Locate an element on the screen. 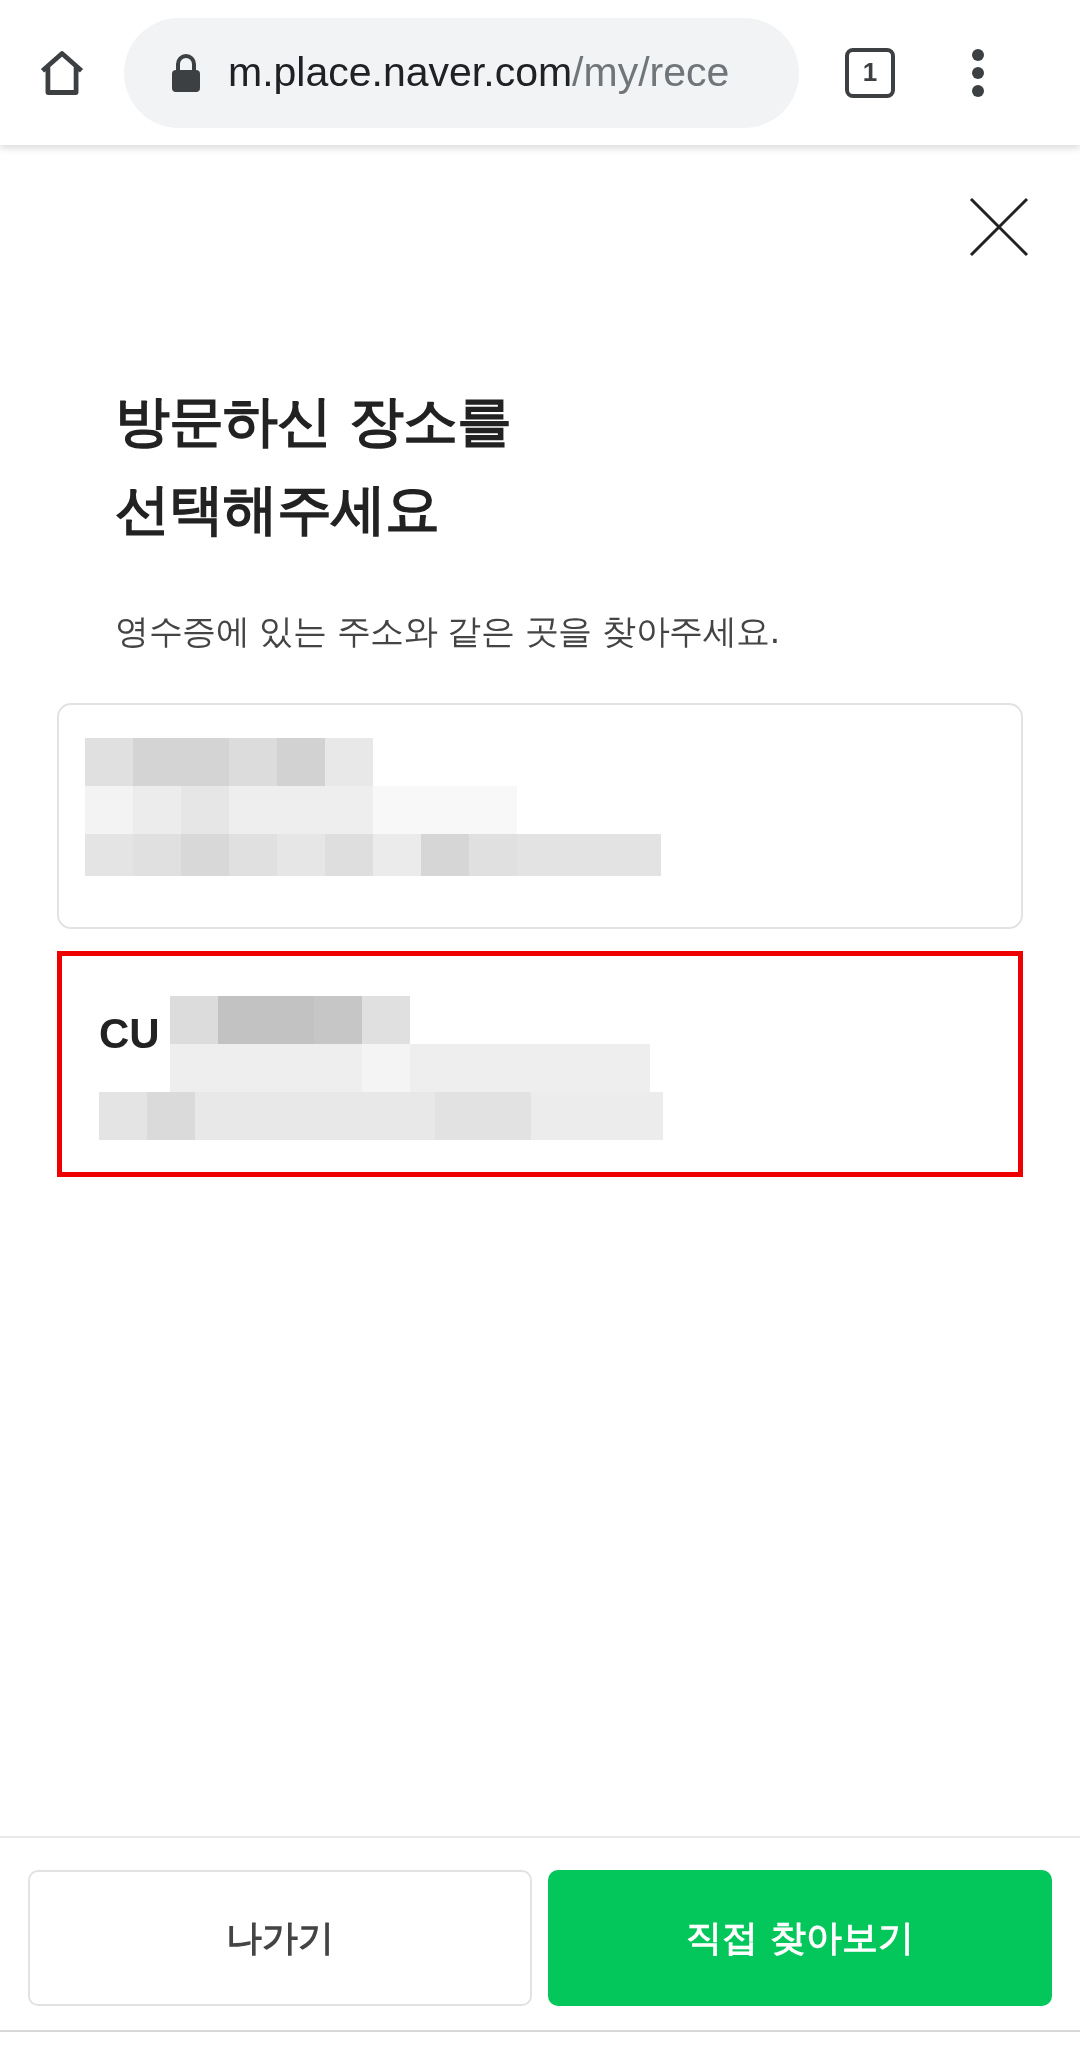 The width and height of the screenshot is (1080, 2050). lock-icon is located at coordinates (186, 72).